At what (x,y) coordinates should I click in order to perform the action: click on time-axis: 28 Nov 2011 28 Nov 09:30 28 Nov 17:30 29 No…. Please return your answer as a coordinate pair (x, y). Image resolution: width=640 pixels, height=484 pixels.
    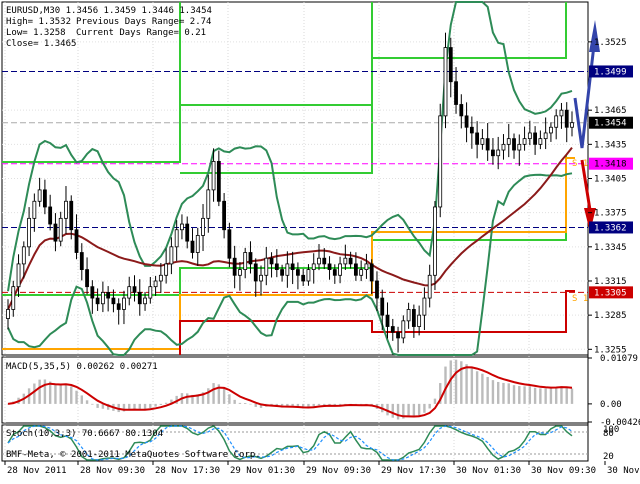
    Looking at the image, I should click on (322, 468).